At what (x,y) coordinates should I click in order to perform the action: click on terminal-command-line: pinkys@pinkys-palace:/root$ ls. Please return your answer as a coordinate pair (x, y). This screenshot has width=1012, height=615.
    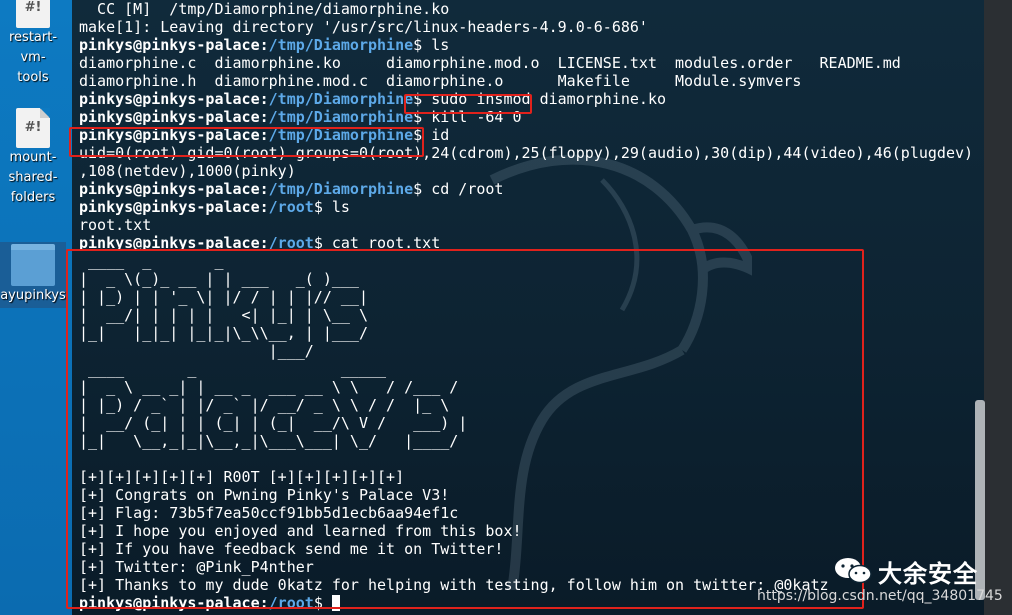
    Looking at the image, I should click on (526, 207).